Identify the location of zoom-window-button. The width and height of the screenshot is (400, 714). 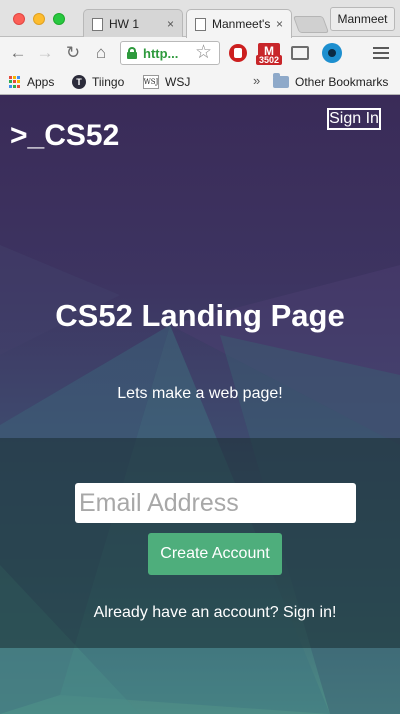
(59, 19).